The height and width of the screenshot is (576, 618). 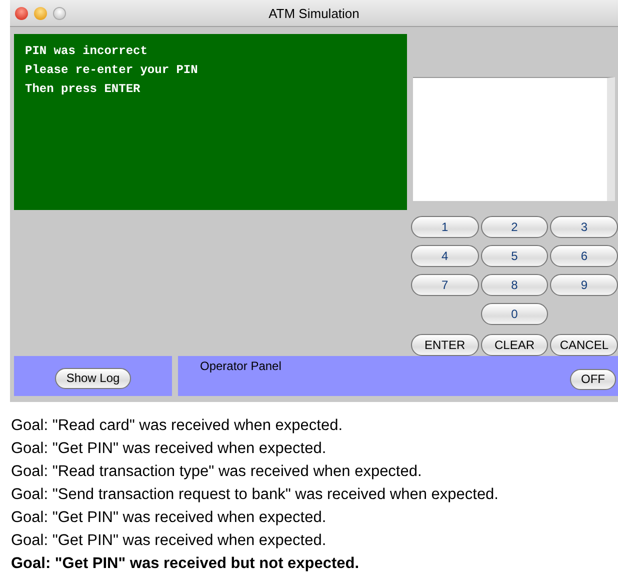 What do you see at coordinates (86, 51) in the screenshot?
I see `screen-text: PIN was incorrect` at bounding box center [86, 51].